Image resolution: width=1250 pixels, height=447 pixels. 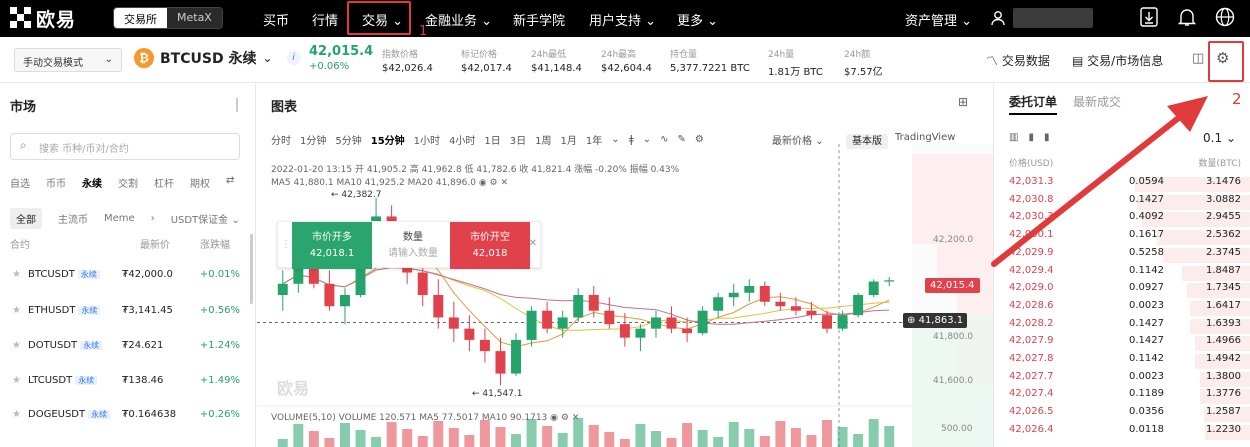 I want to click on drag-handle-icon: ⋮, so click(x=286, y=244).